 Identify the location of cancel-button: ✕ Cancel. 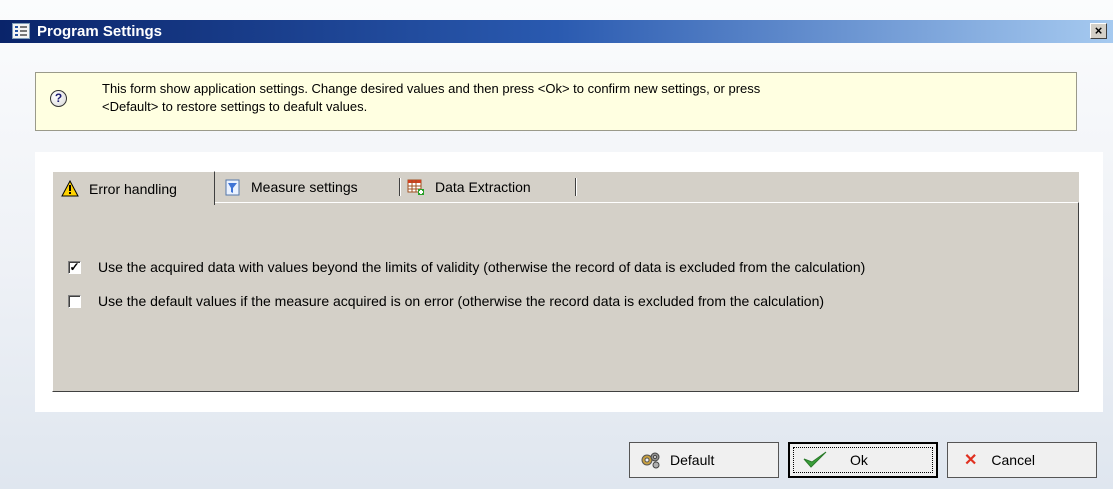
(1022, 460).